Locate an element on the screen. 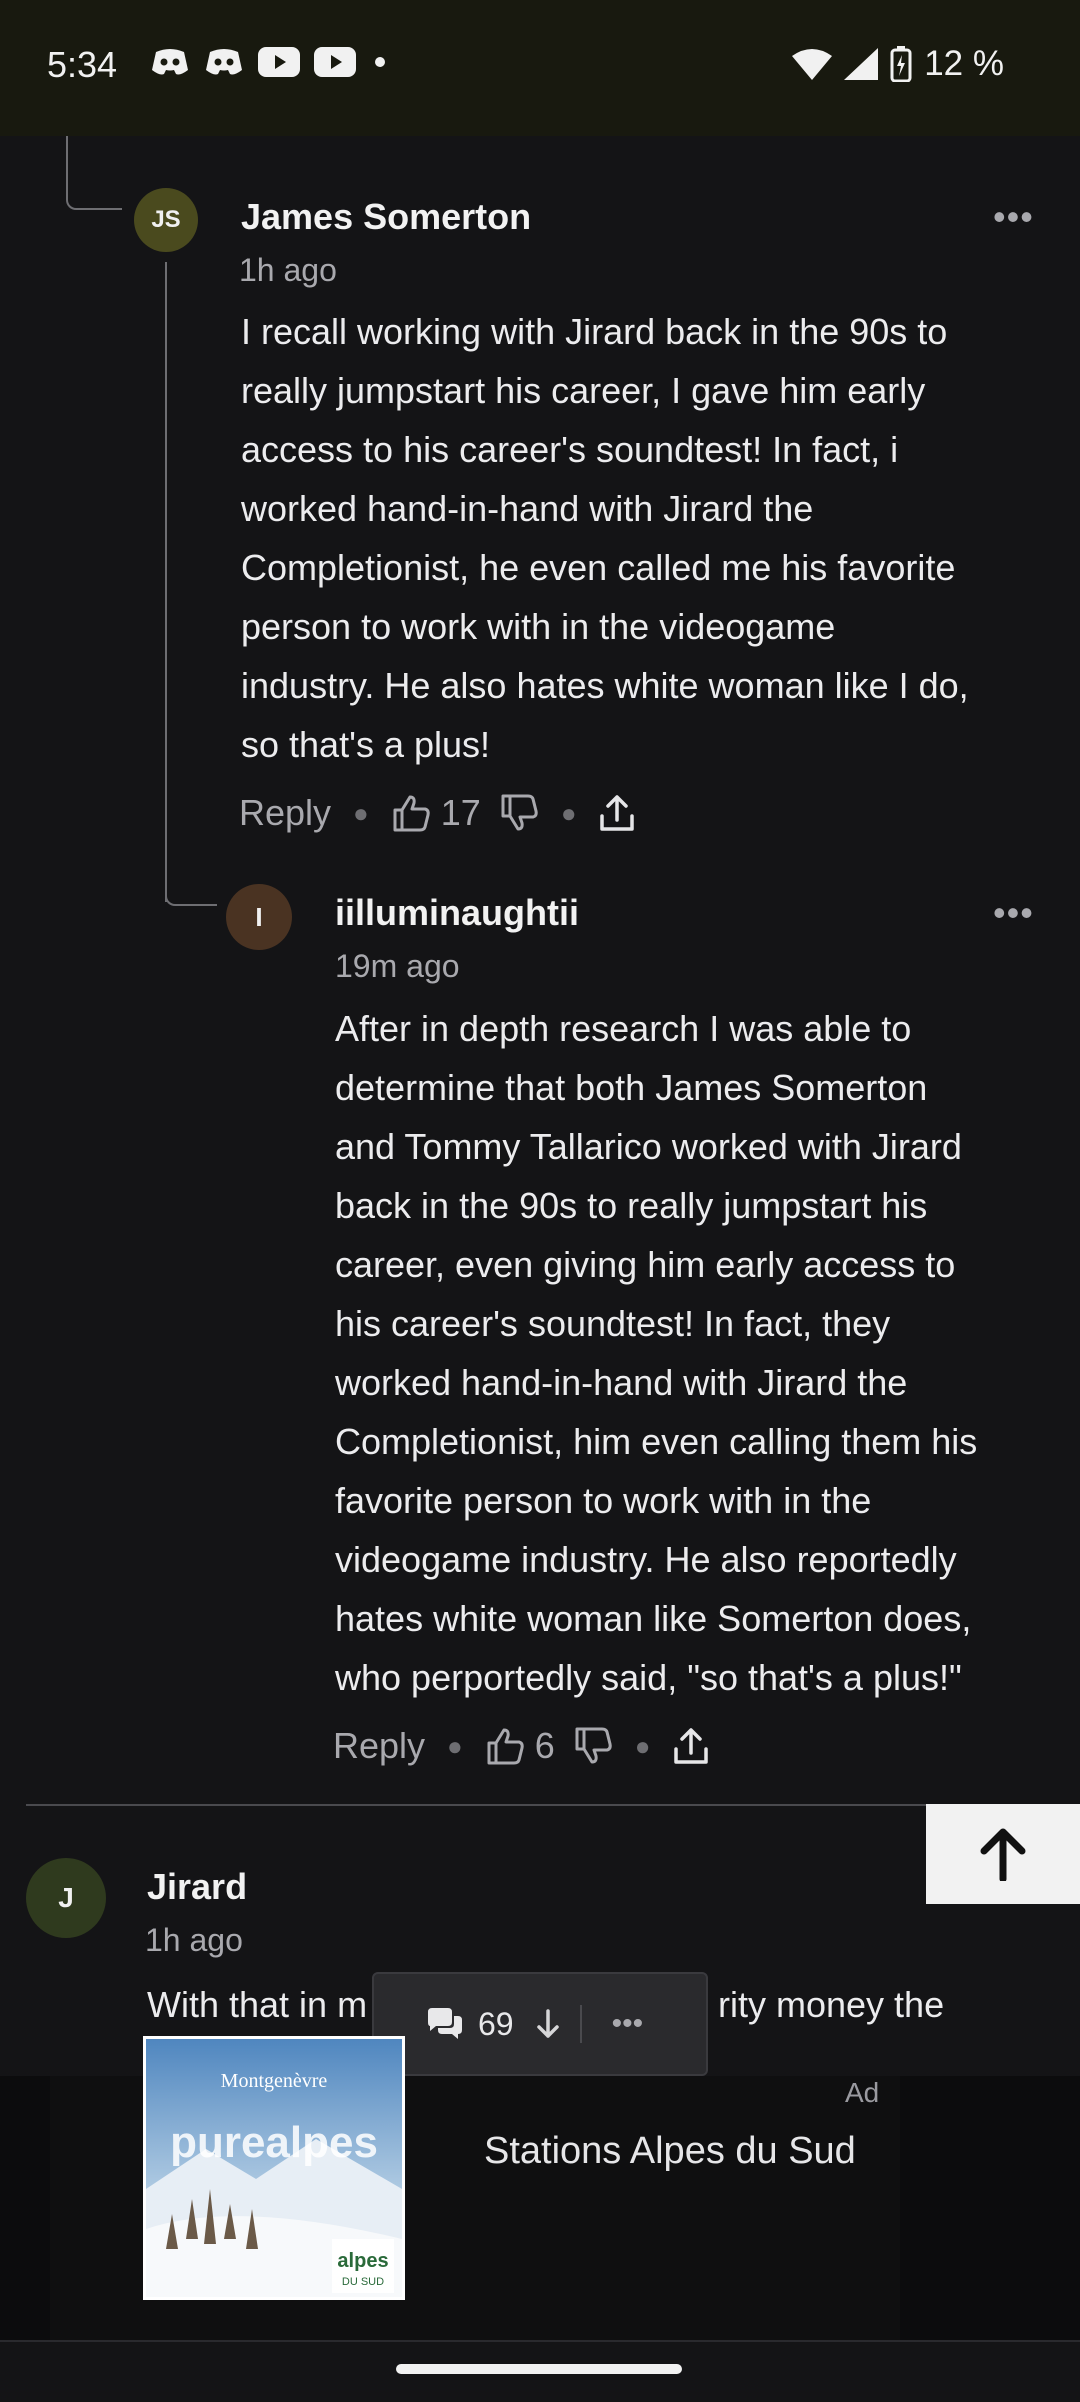 The width and height of the screenshot is (1080, 2402). svg-text: alpes is located at coordinates (362, 2261).